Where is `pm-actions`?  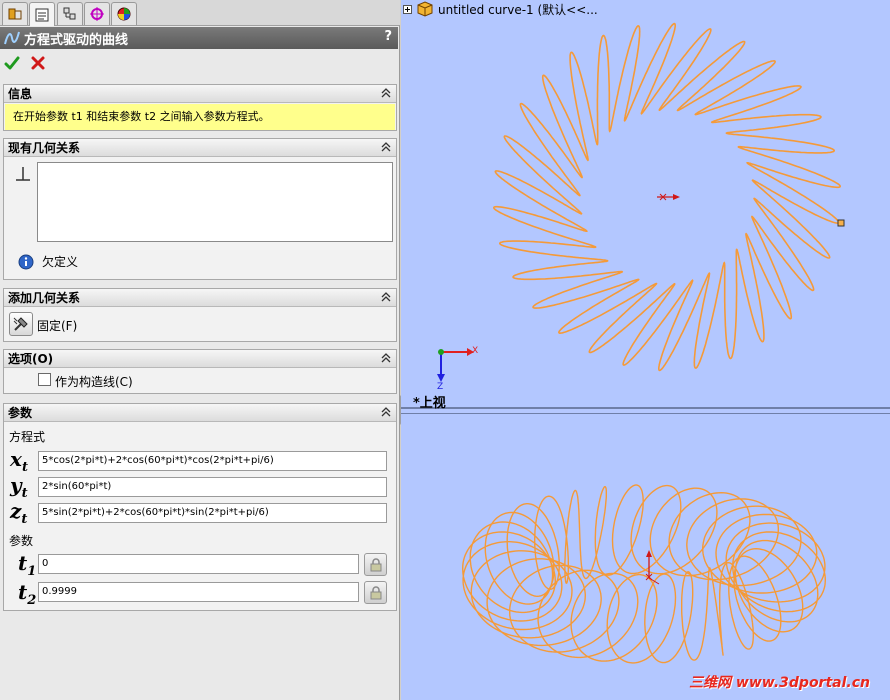 pm-actions is located at coordinates (25, 63).